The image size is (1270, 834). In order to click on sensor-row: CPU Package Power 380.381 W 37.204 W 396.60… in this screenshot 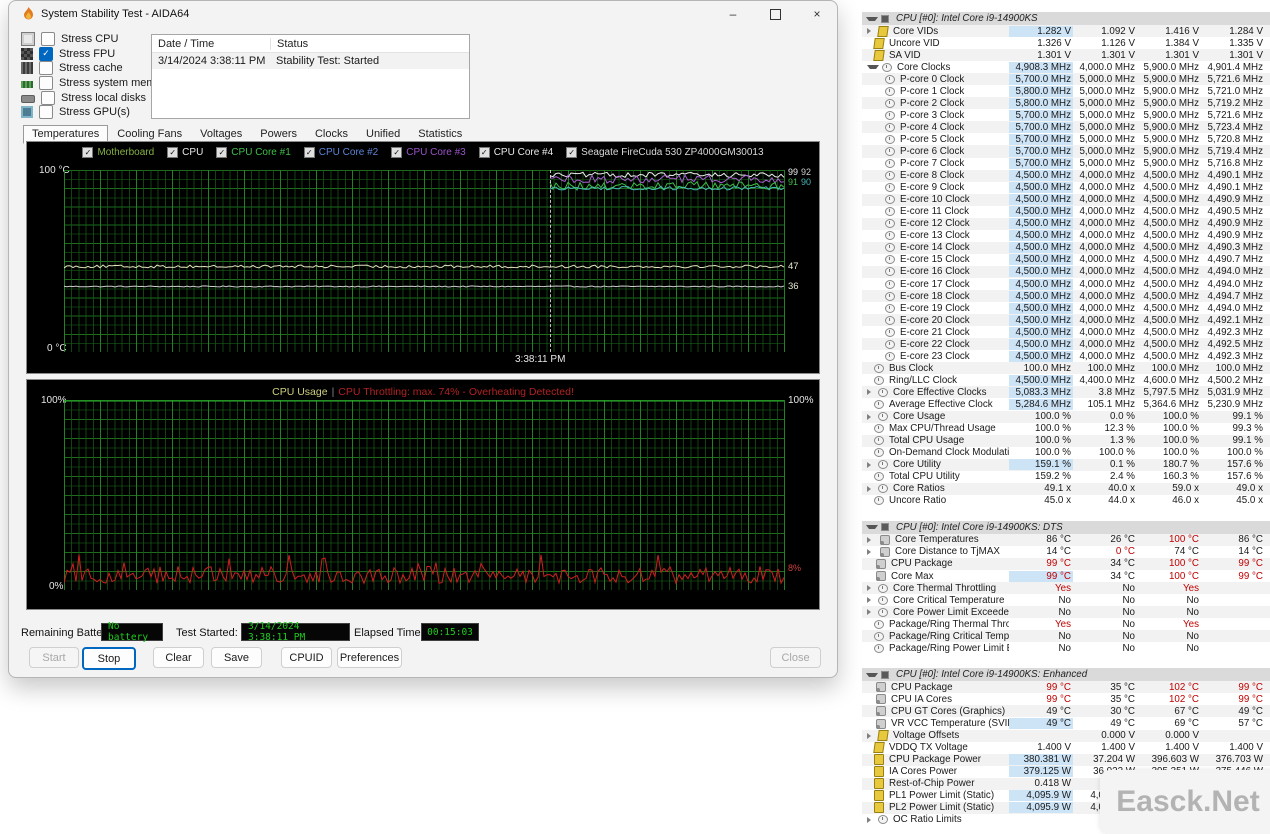, I will do `click(1066, 759)`.